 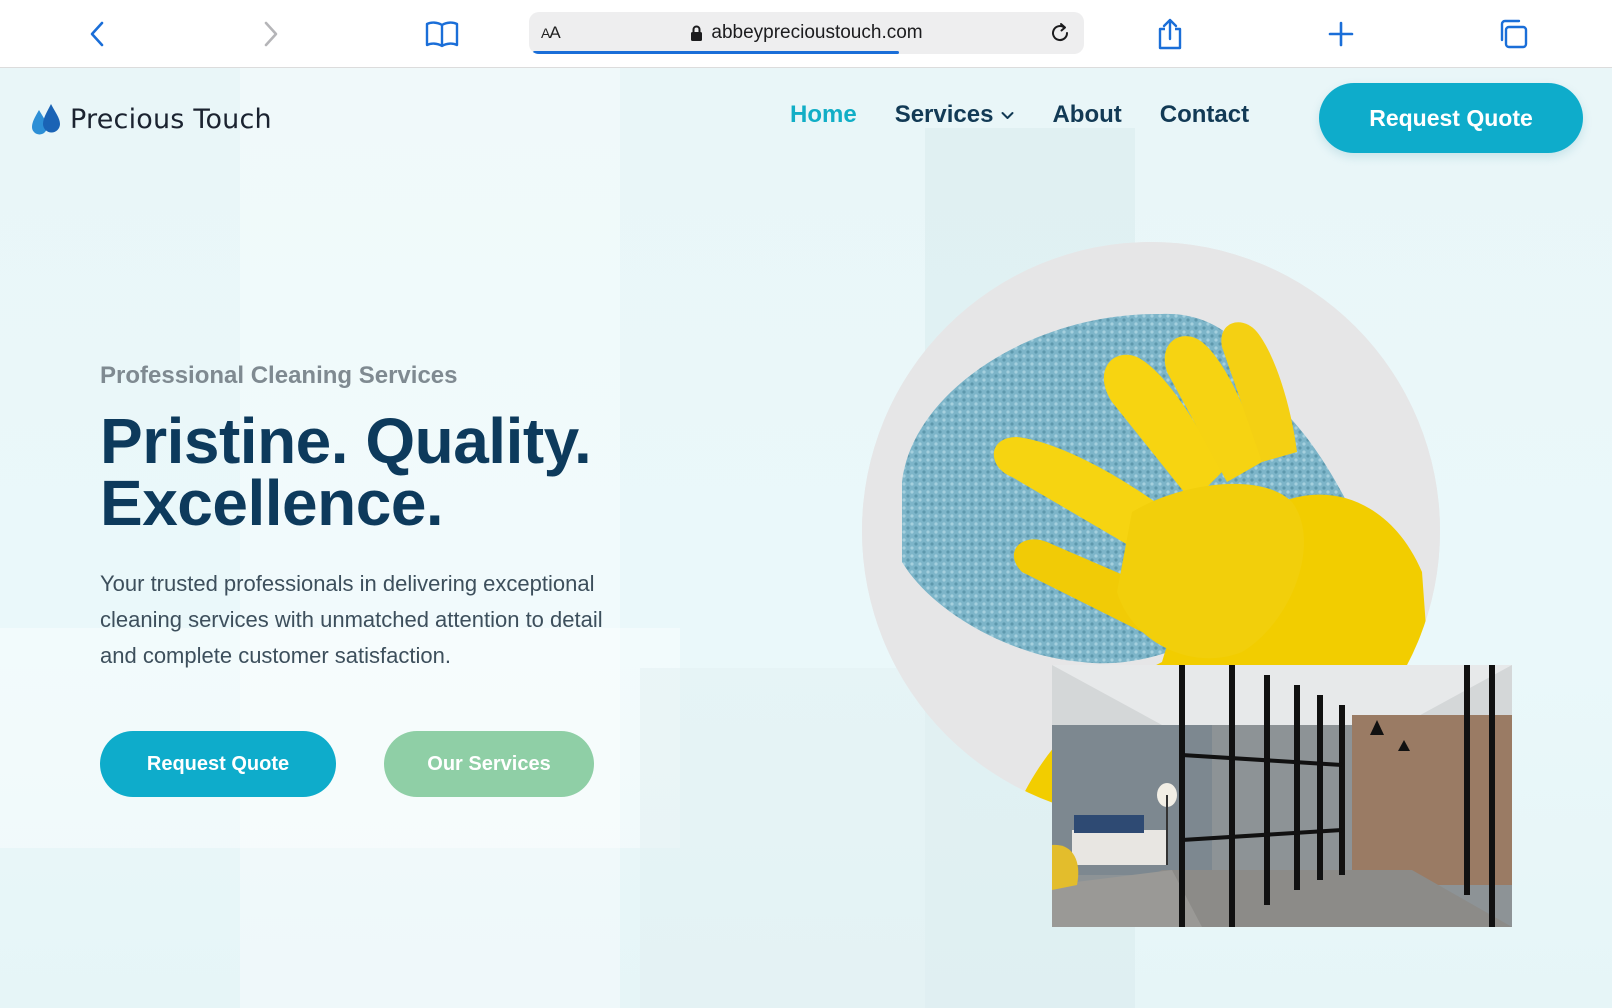 I want to click on nav-item-services: Services, so click(x=955, y=115).